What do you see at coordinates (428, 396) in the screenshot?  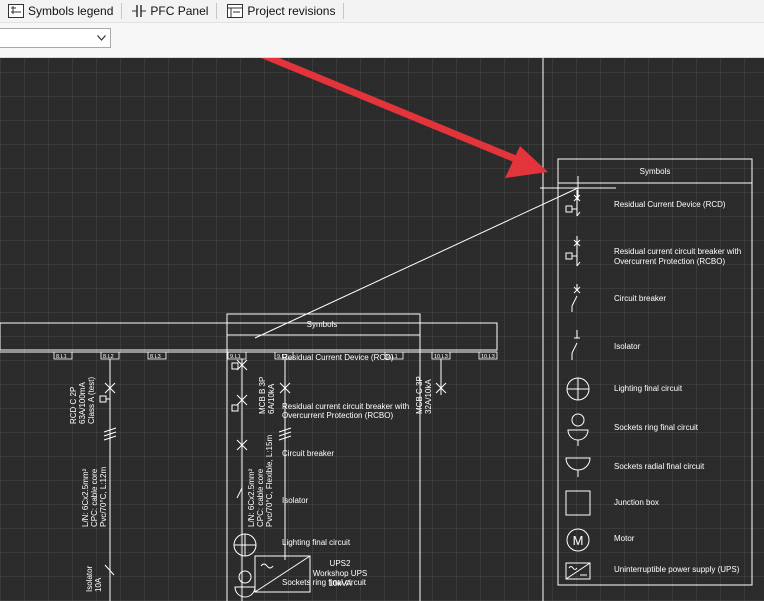 I see `mcb-rating: 32A/10kA` at bounding box center [428, 396].